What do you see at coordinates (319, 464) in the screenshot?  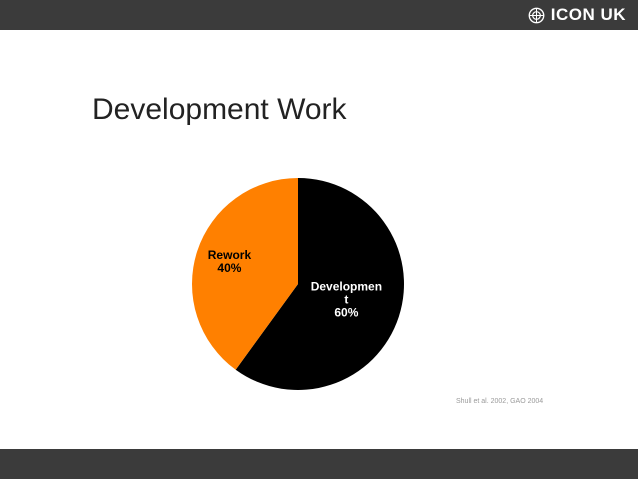 I see `bottom-bar` at bounding box center [319, 464].